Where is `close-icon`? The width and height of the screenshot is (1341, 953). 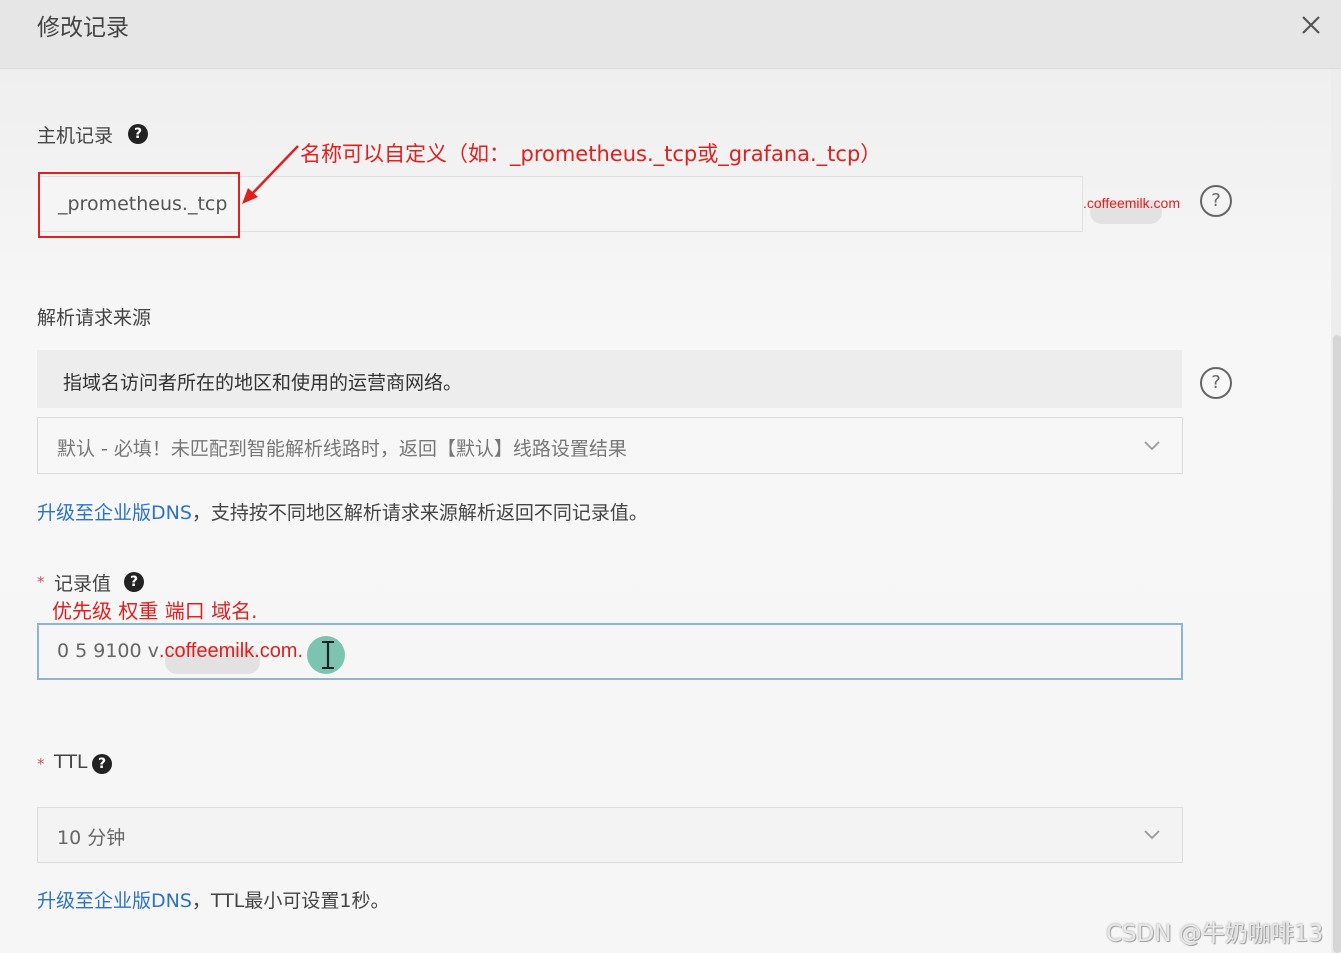 close-icon is located at coordinates (1311, 25).